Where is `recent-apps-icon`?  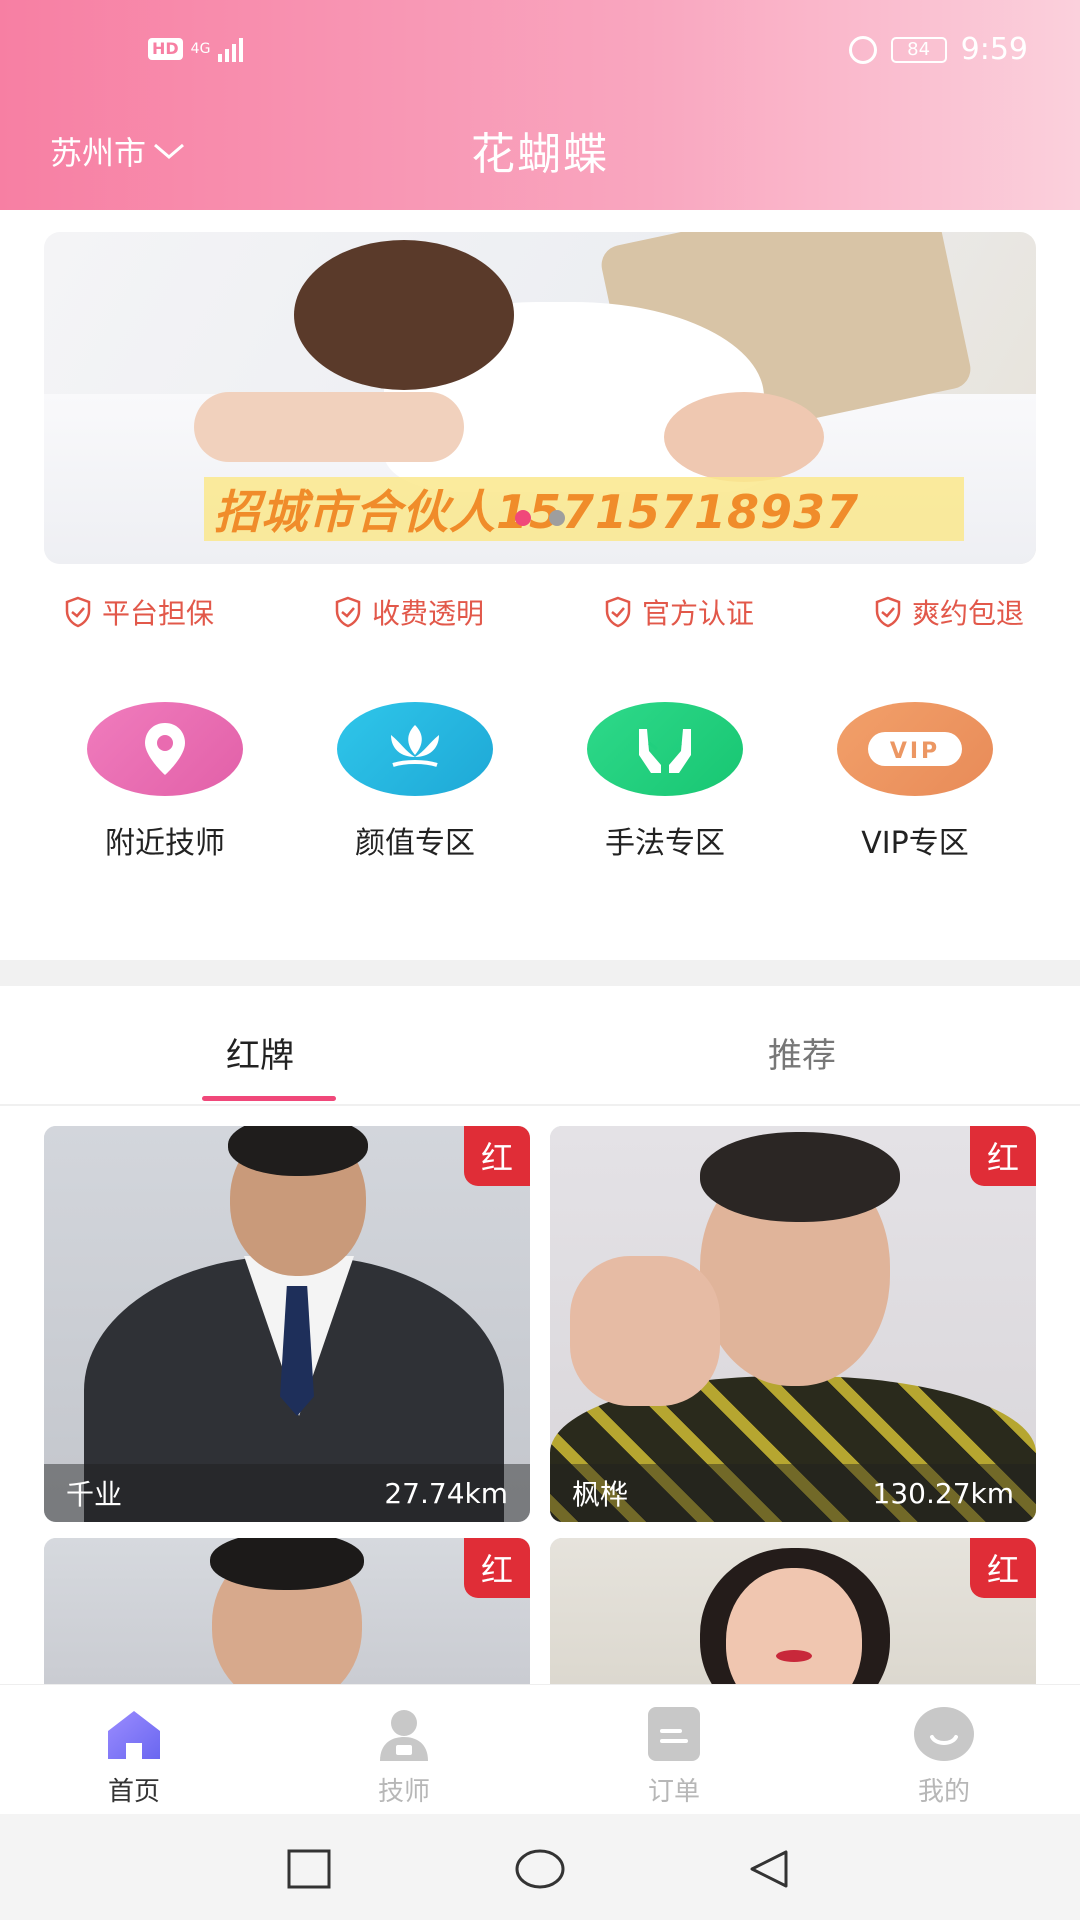 recent-apps-icon is located at coordinates (309, 1869).